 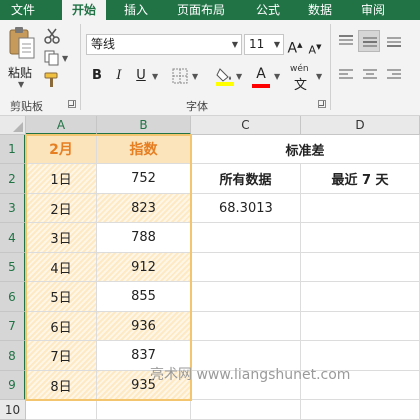 I want to click on phonetic-icon: 文, so click(x=301, y=85).